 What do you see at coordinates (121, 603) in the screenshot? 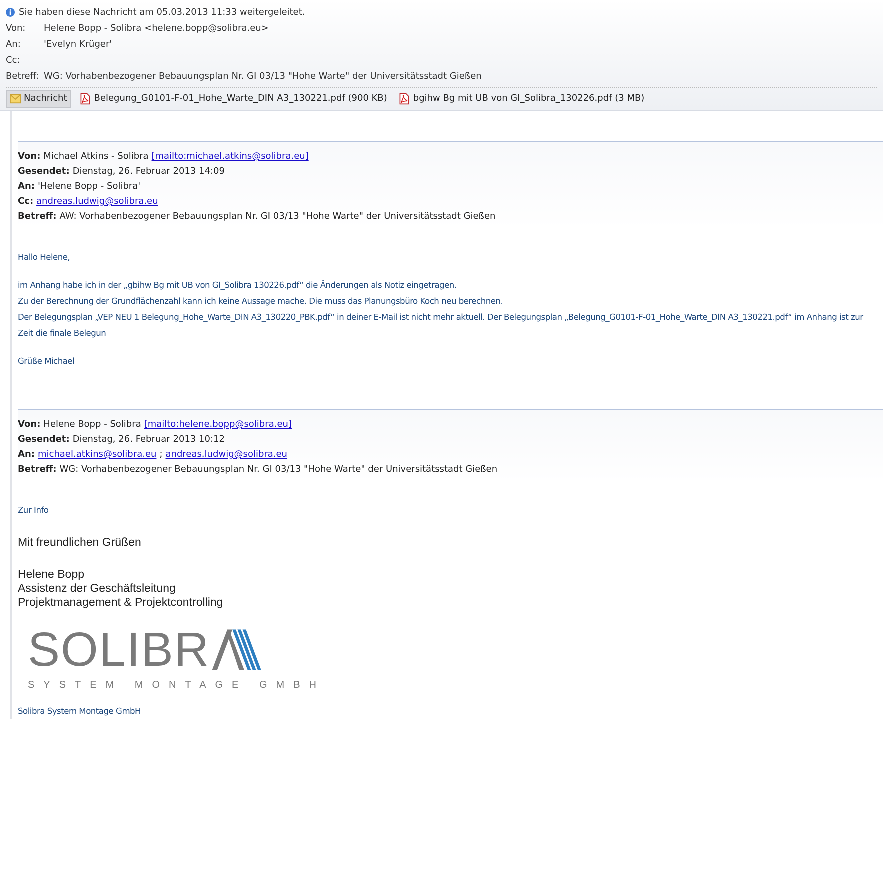
I see `signature-text: Projektmanagement & Projektcontrolling` at bounding box center [121, 603].